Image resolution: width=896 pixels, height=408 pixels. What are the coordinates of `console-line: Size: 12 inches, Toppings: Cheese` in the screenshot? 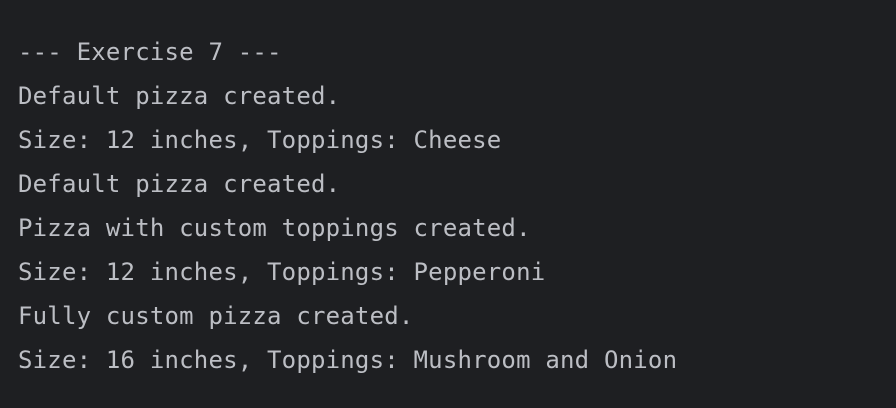 It's located at (260, 140).